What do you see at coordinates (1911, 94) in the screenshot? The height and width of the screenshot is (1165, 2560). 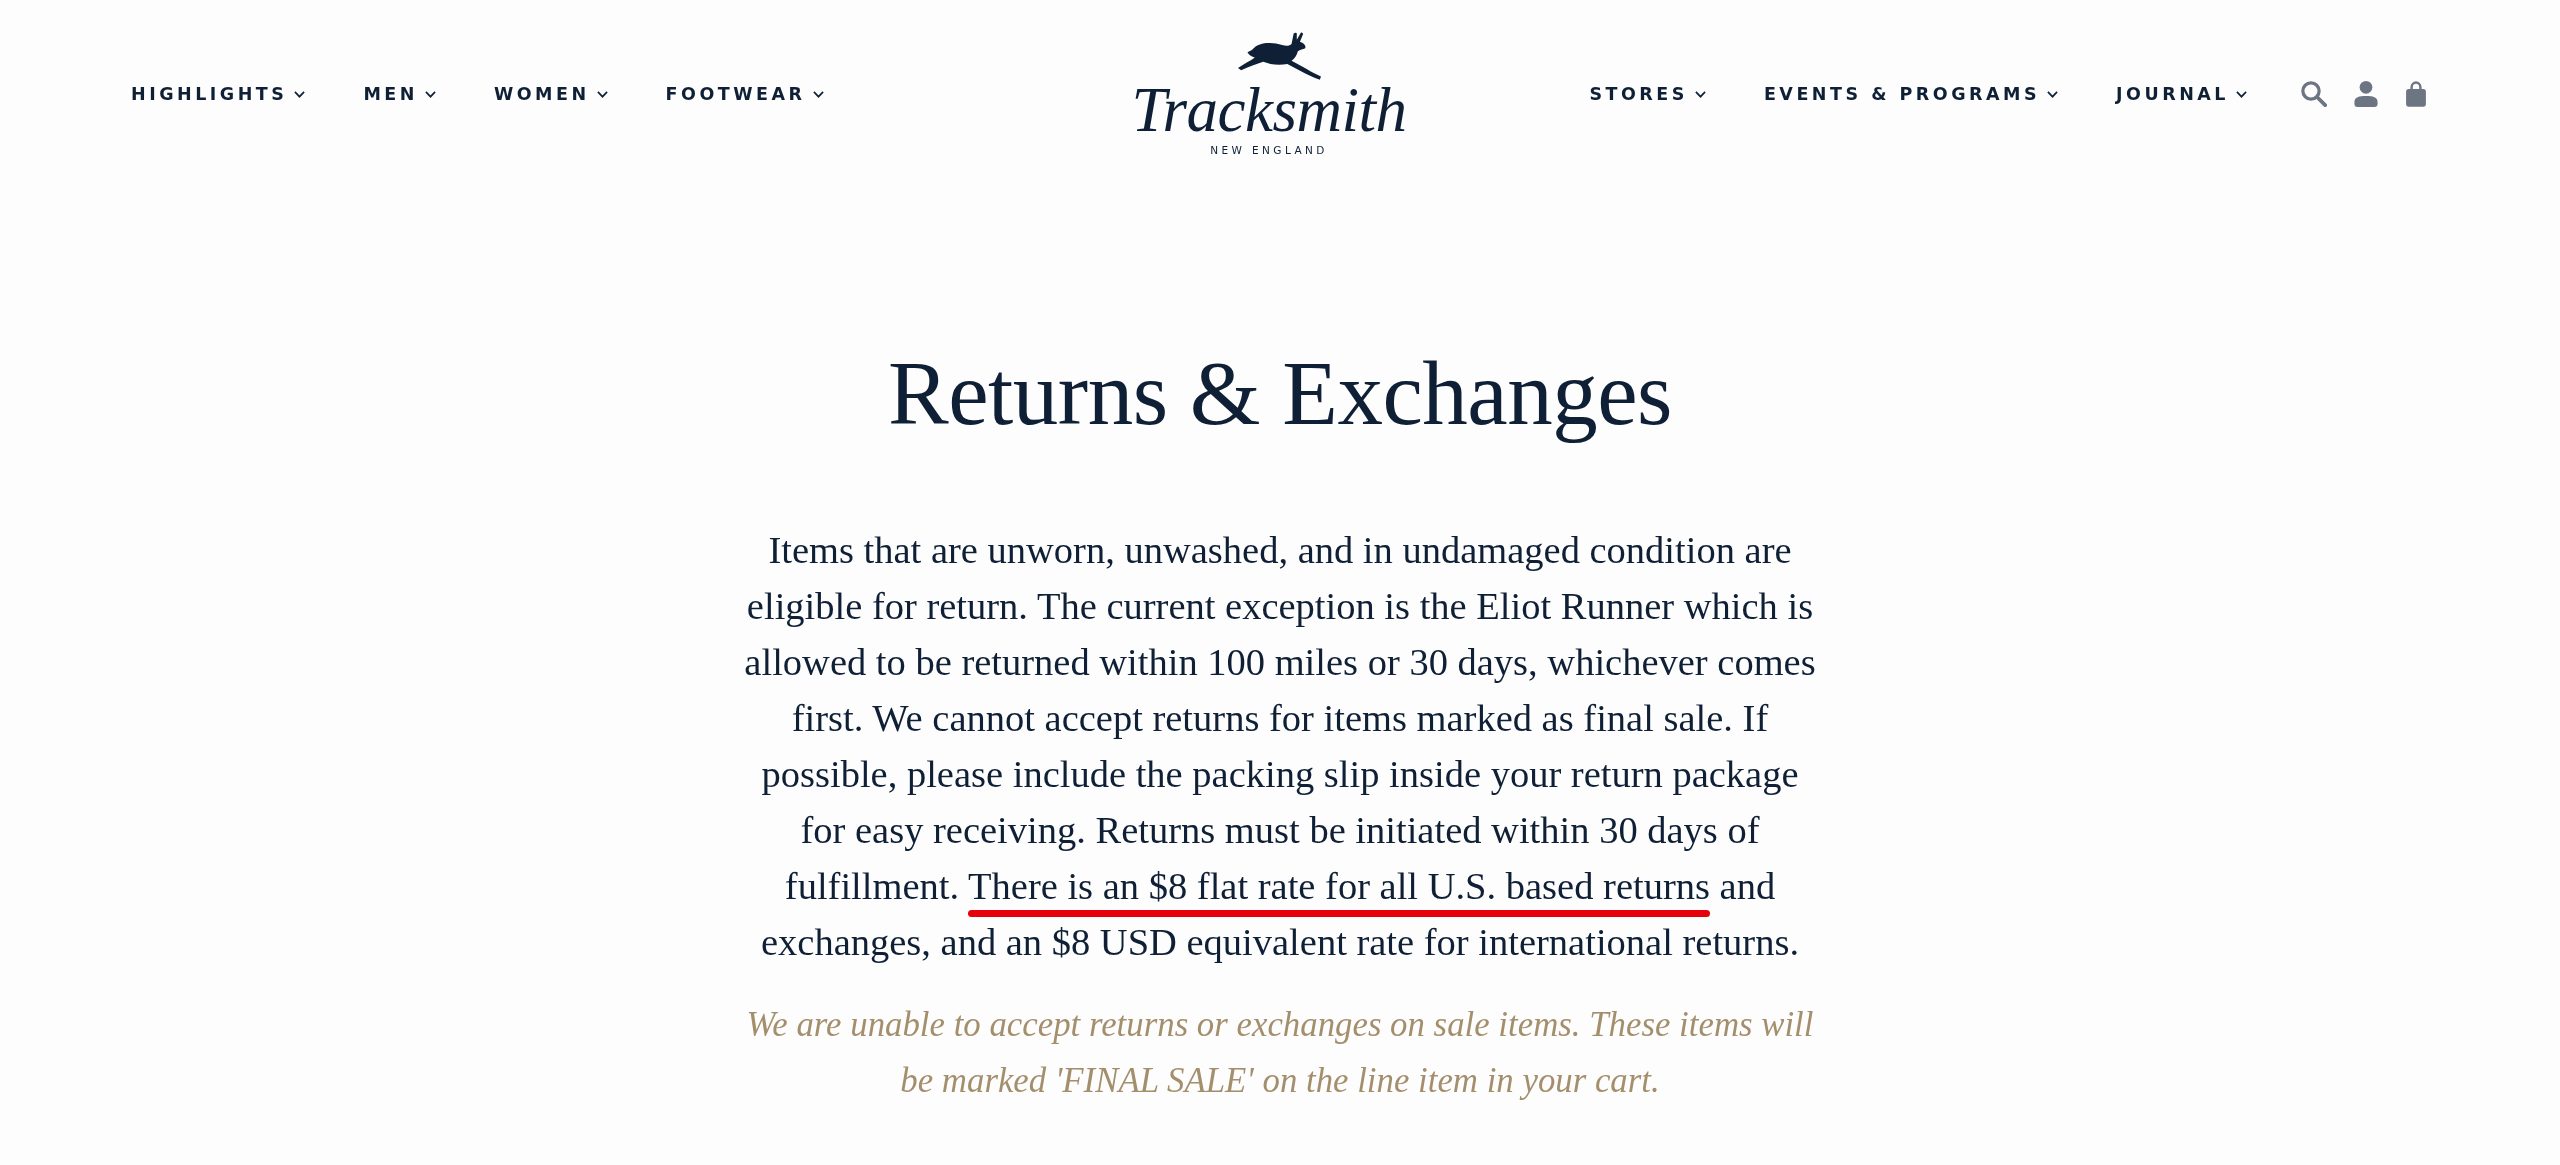 I see `nav-menu-item: EVENTS & PROGRAMS` at bounding box center [1911, 94].